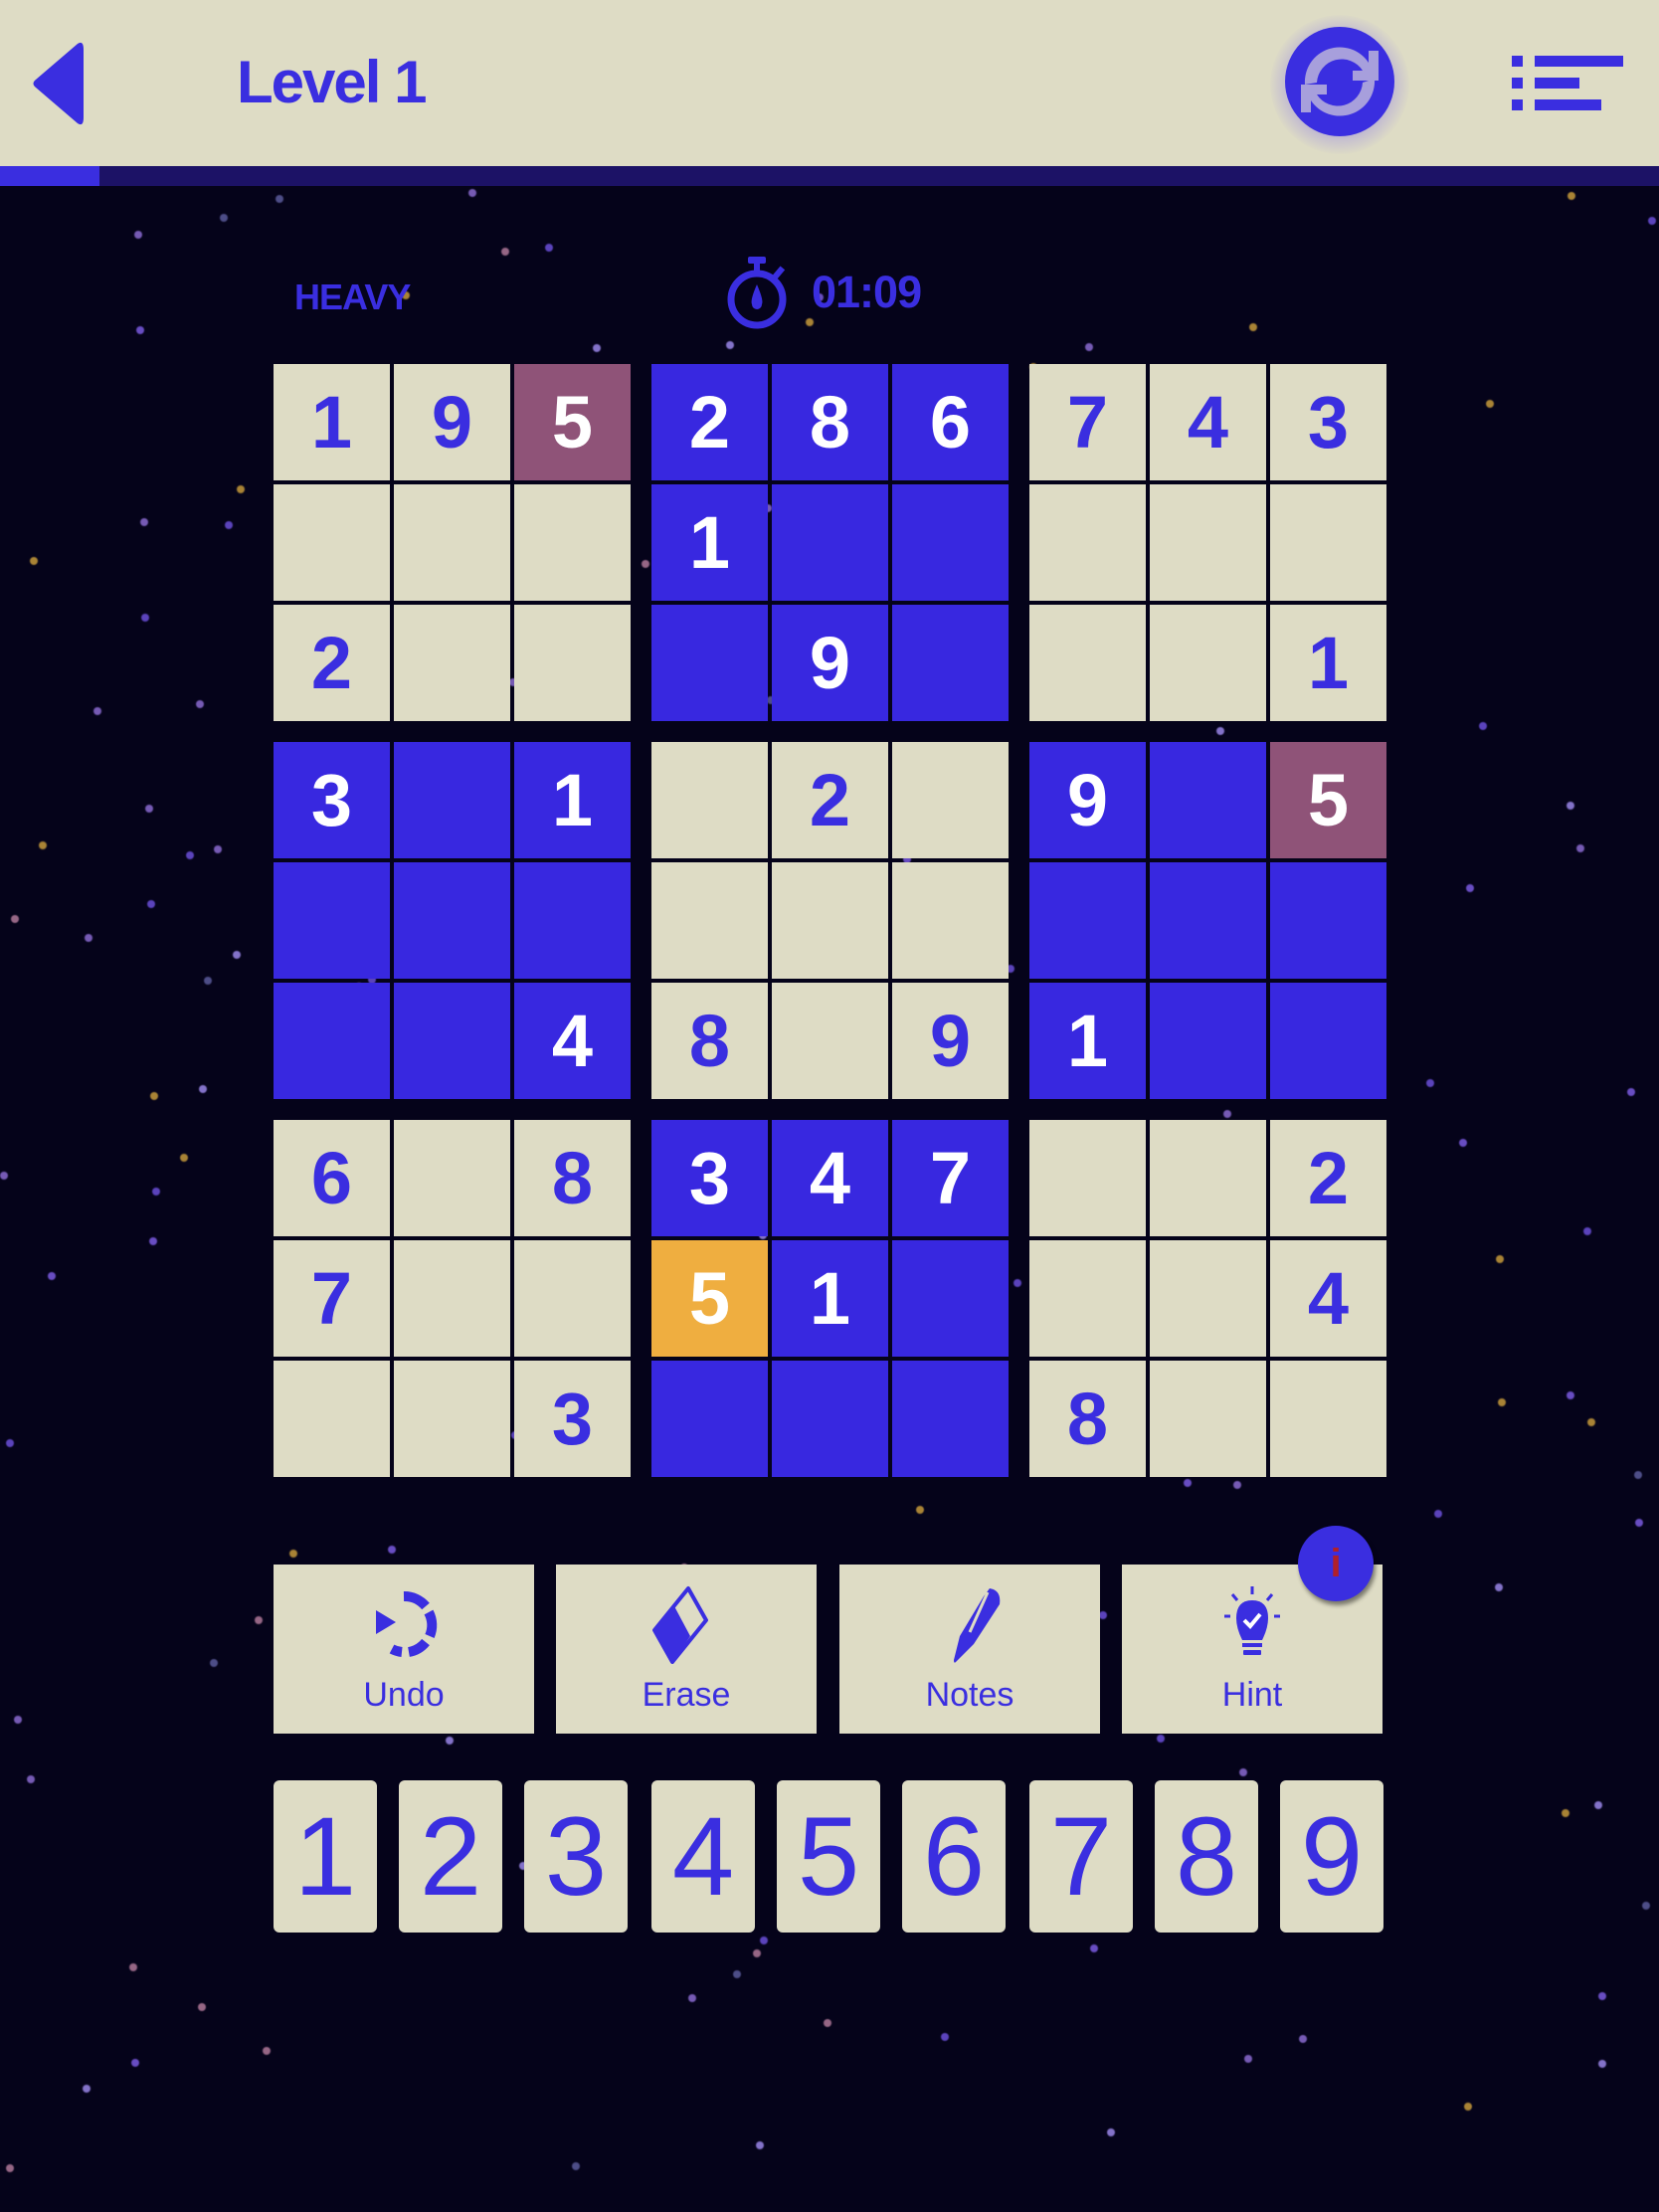 The image size is (1659, 2212). I want to click on sudoku-cell-r4c7: 9, so click(1087, 800).